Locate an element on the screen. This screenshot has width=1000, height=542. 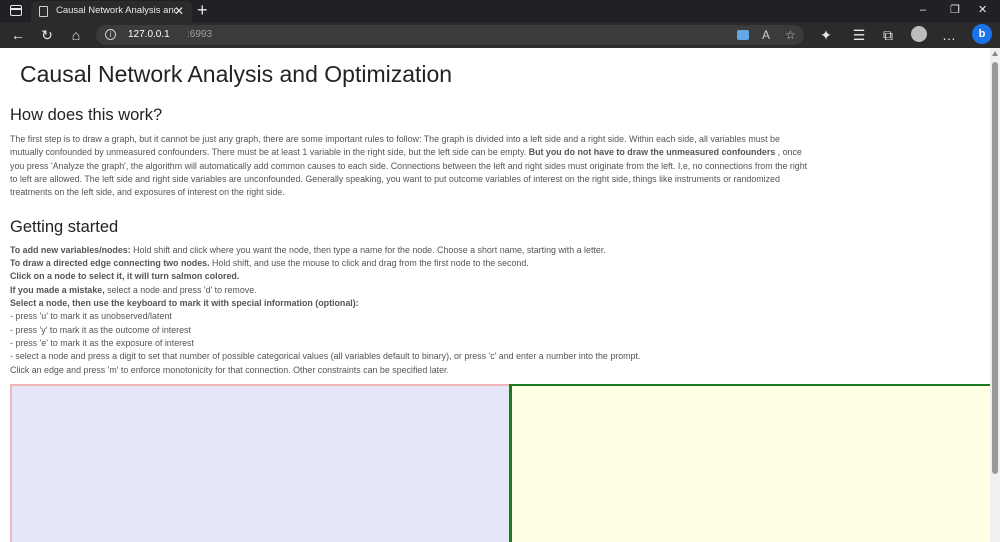
tab-actions-icon is located at coordinates (16, 10).